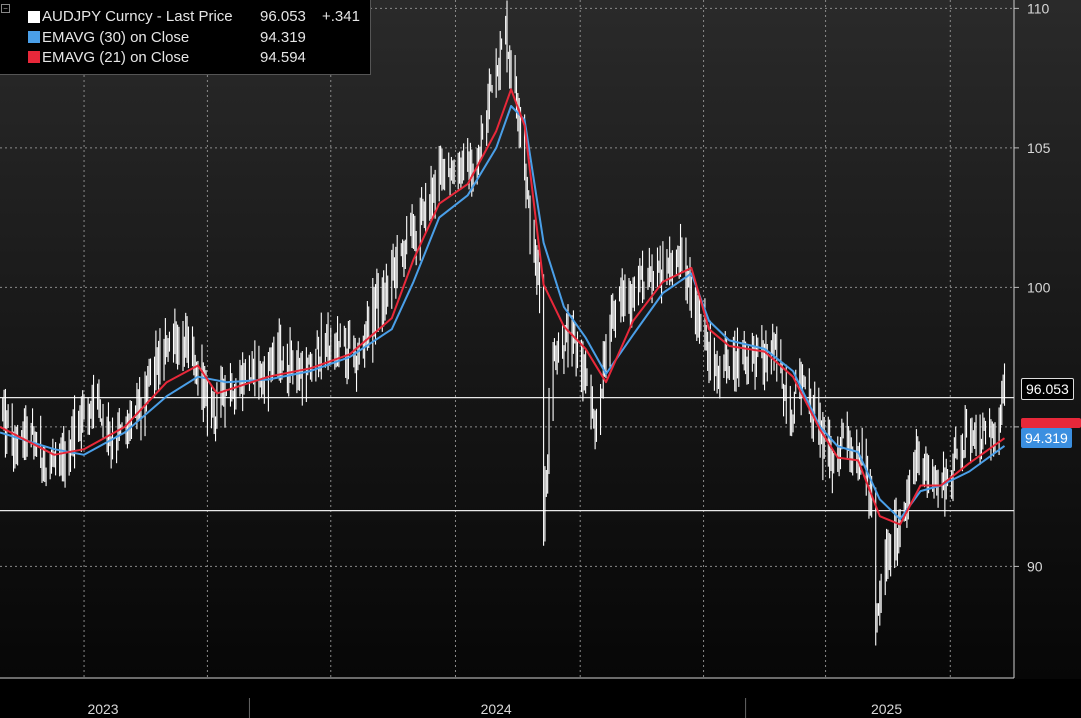 The height and width of the screenshot is (718, 1081). I want to click on legend-ema21-label: EMAVG (21) on Close, so click(116, 57).